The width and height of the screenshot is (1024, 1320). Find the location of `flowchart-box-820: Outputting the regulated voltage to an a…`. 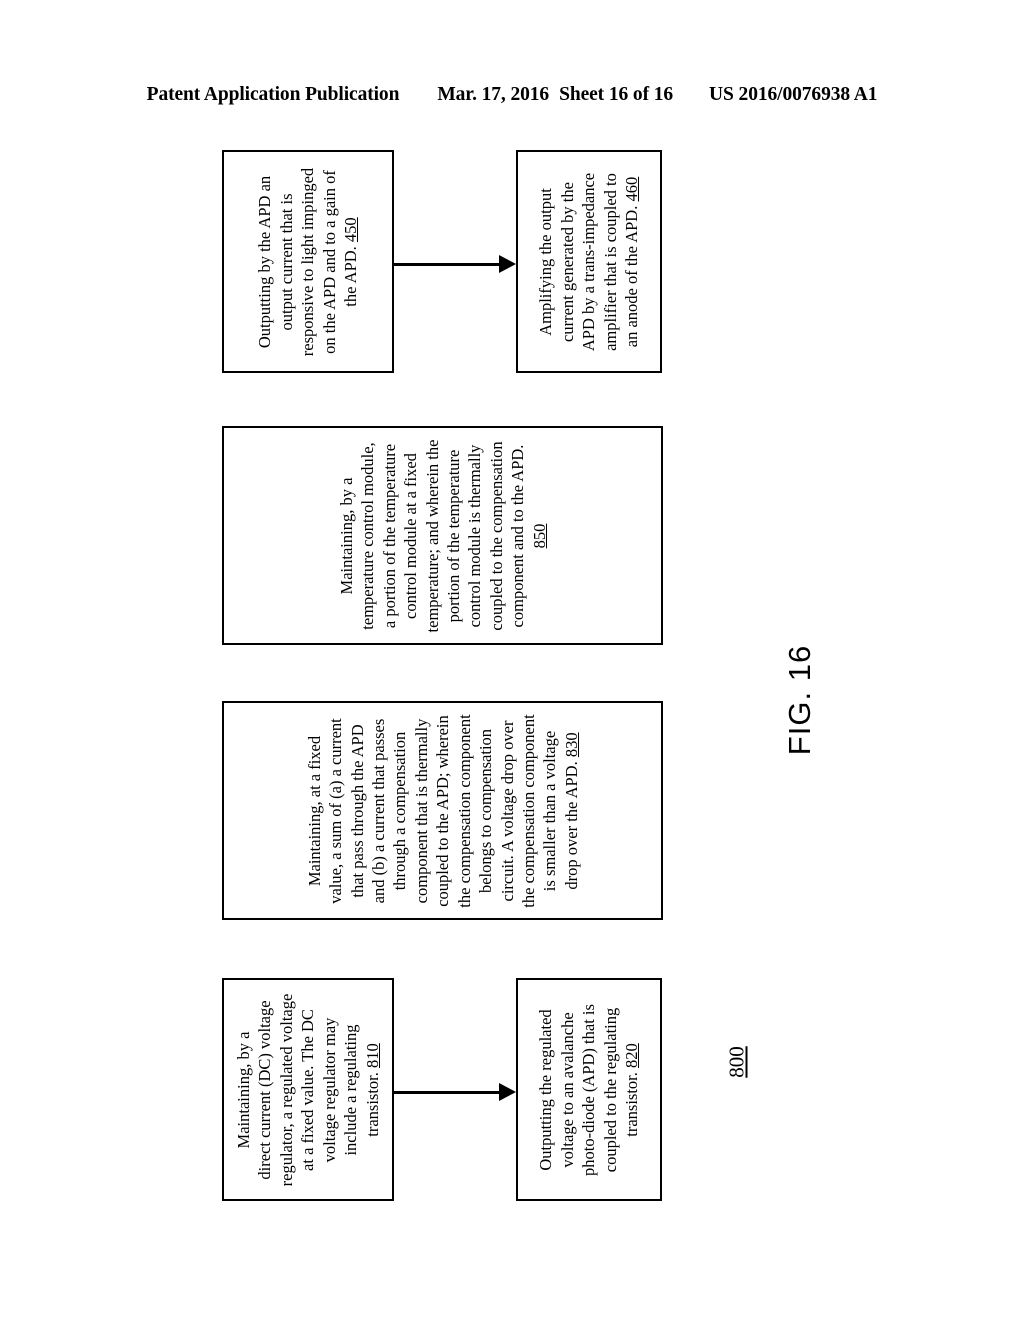

flowchart-box-820: Outputting the regulated voltage to an a… is located at coordinates (589, 1089).